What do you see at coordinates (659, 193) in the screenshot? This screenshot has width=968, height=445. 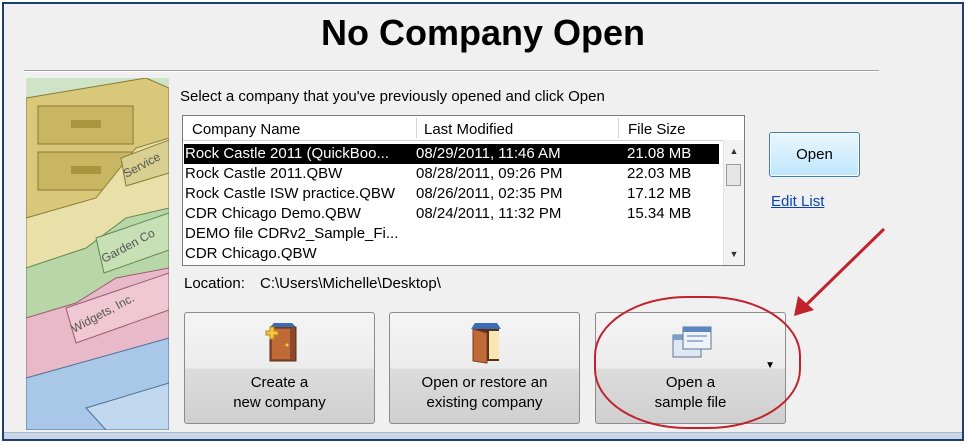 I see `file-size: 17.12 MB` at bounding box center [659, 193].